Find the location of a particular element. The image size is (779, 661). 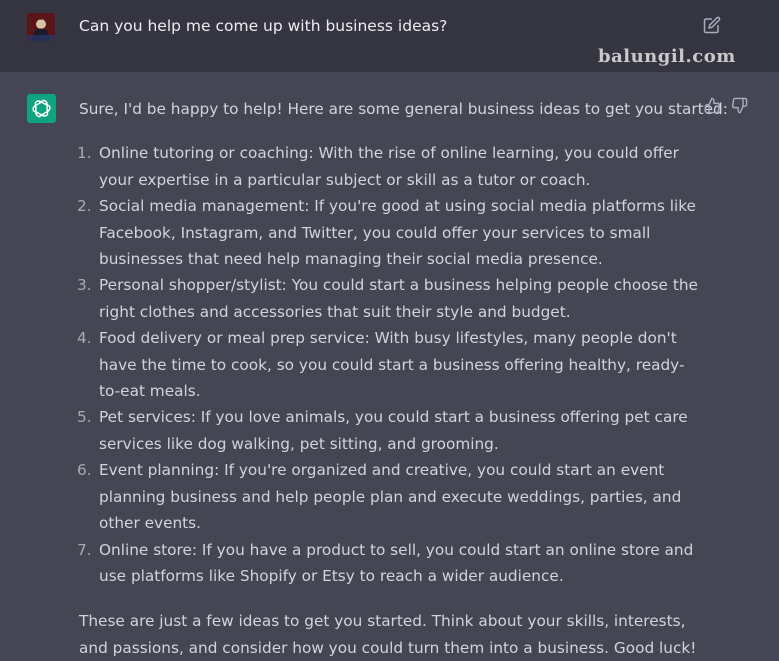

edit-icon is located at coordinates (712, 25).